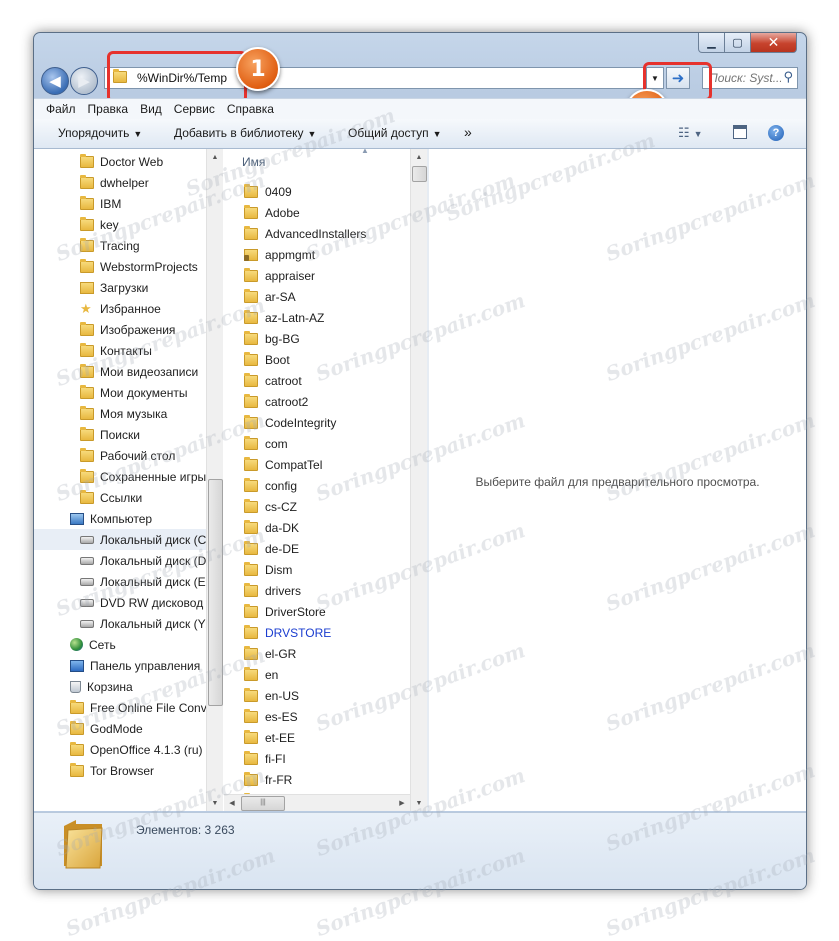 Image resolution: width=839 pixels, height=941 pixels. I want to click on go-button: ➜, so click(678, 78).